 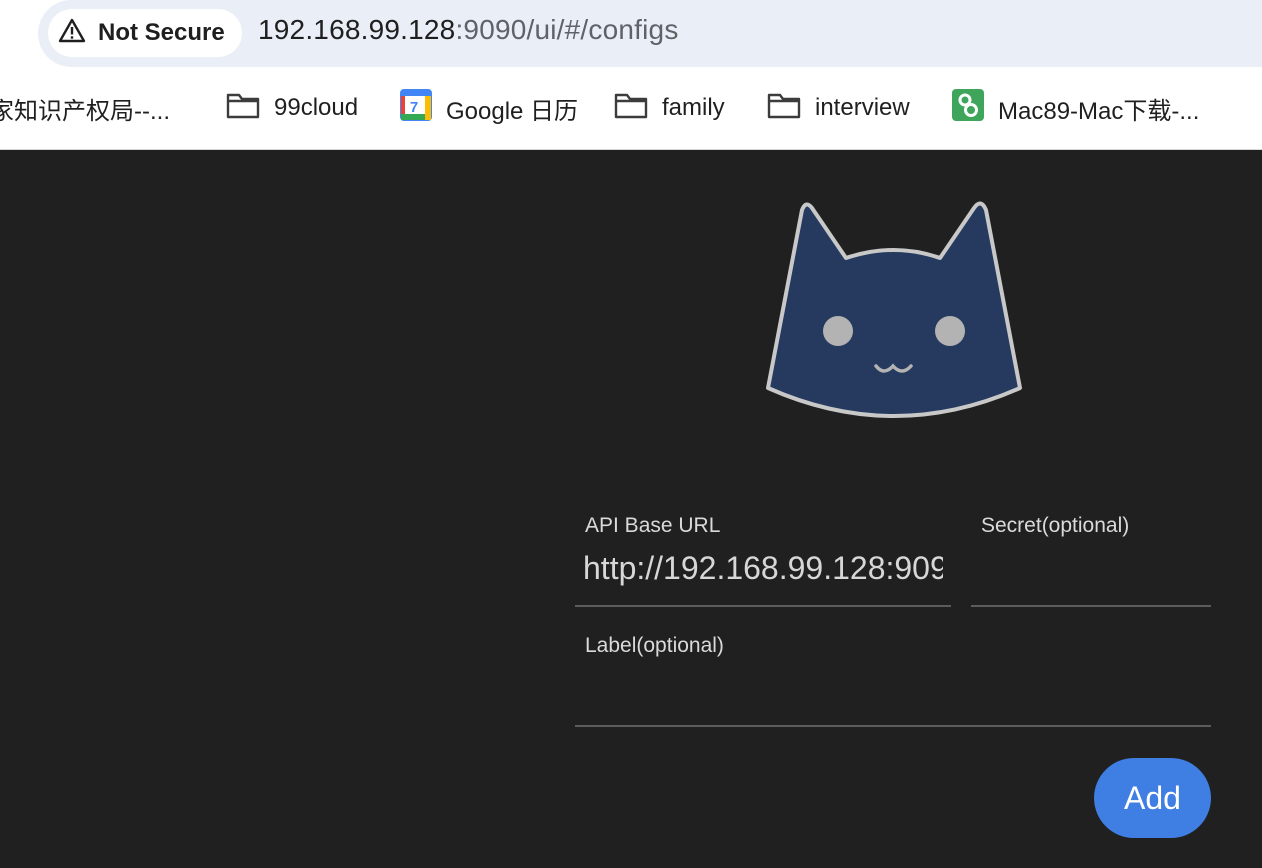 I want to click on api-base-url-underline, so click(x=763, y=606).